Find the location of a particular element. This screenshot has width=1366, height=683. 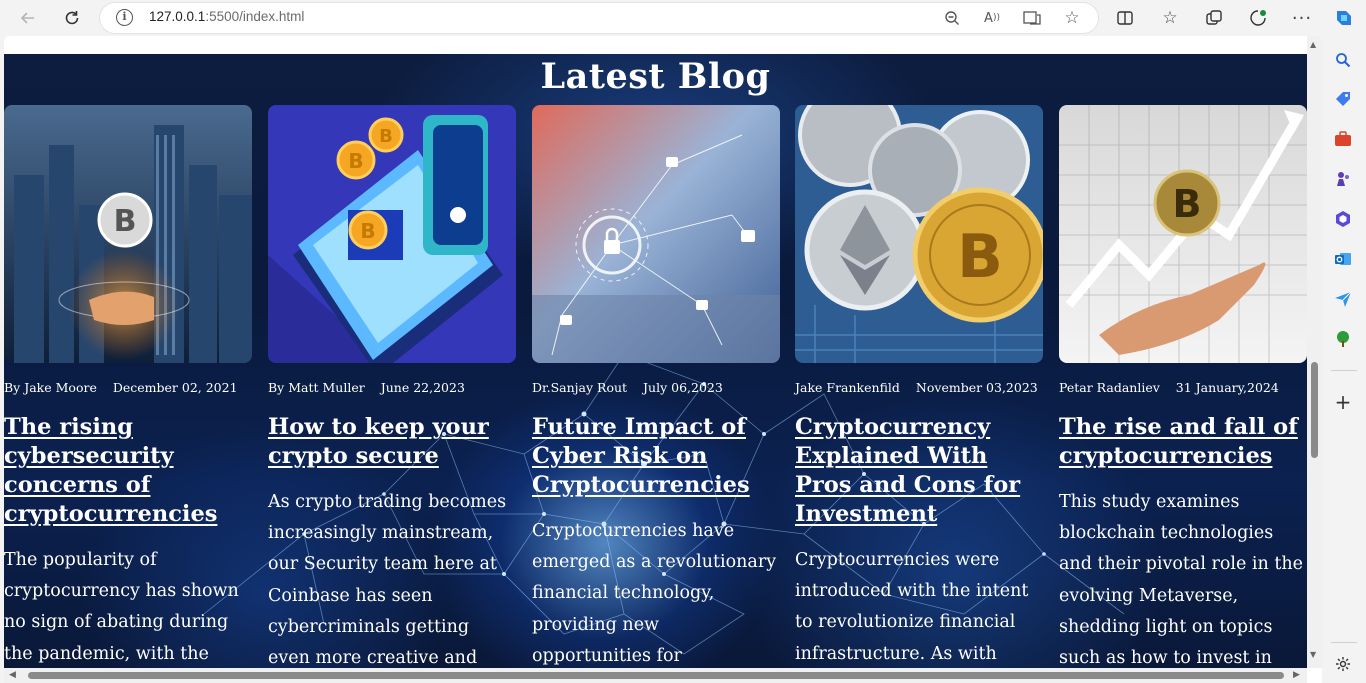

favorite-star-icon: ☆ is located at coordinates (1072, 18).